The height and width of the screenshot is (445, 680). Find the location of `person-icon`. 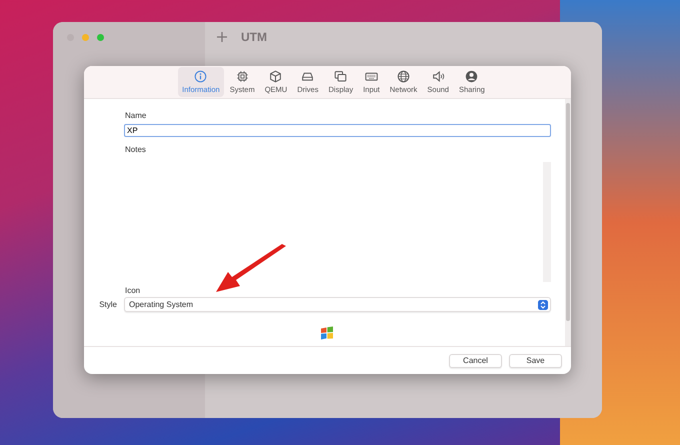

person-icon is located at coordinates (471, 76).